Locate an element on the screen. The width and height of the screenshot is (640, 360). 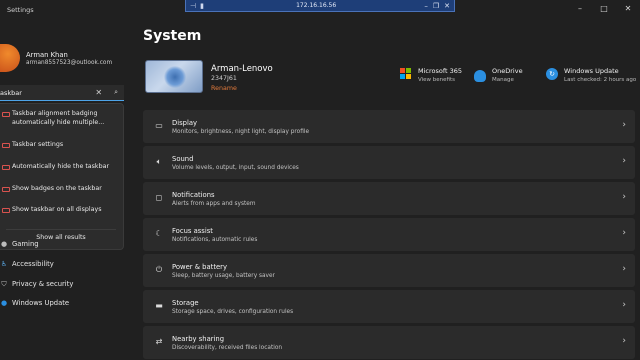
quick-link-subtitle: View benefits is located at coordinates (437, 80).